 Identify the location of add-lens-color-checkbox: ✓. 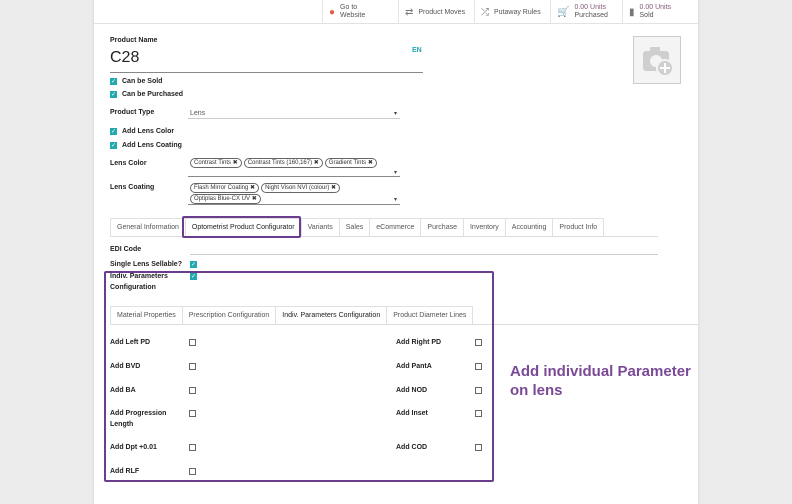
(113, 131).